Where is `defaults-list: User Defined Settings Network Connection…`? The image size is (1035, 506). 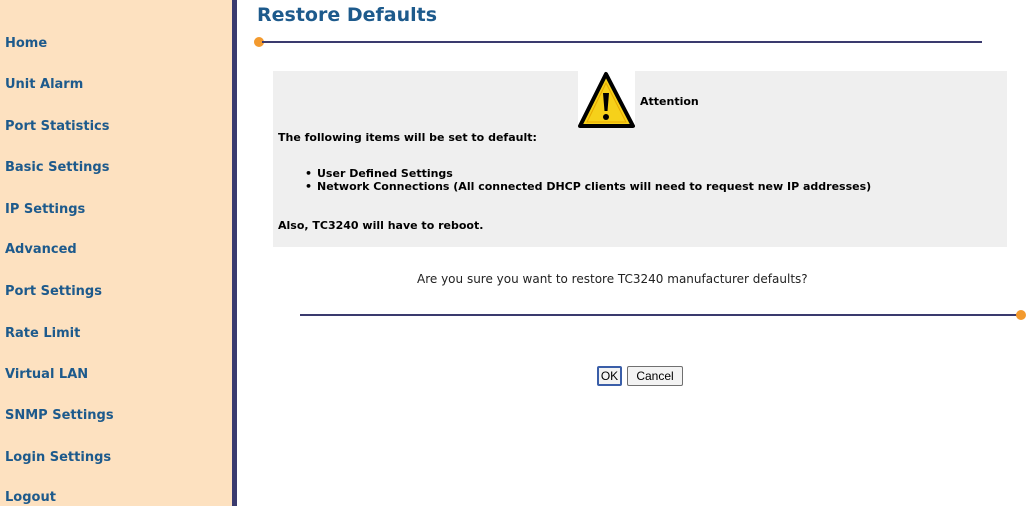 defaults-list: User Defined Settings Network Connection… is located at coordinates (586, 180).